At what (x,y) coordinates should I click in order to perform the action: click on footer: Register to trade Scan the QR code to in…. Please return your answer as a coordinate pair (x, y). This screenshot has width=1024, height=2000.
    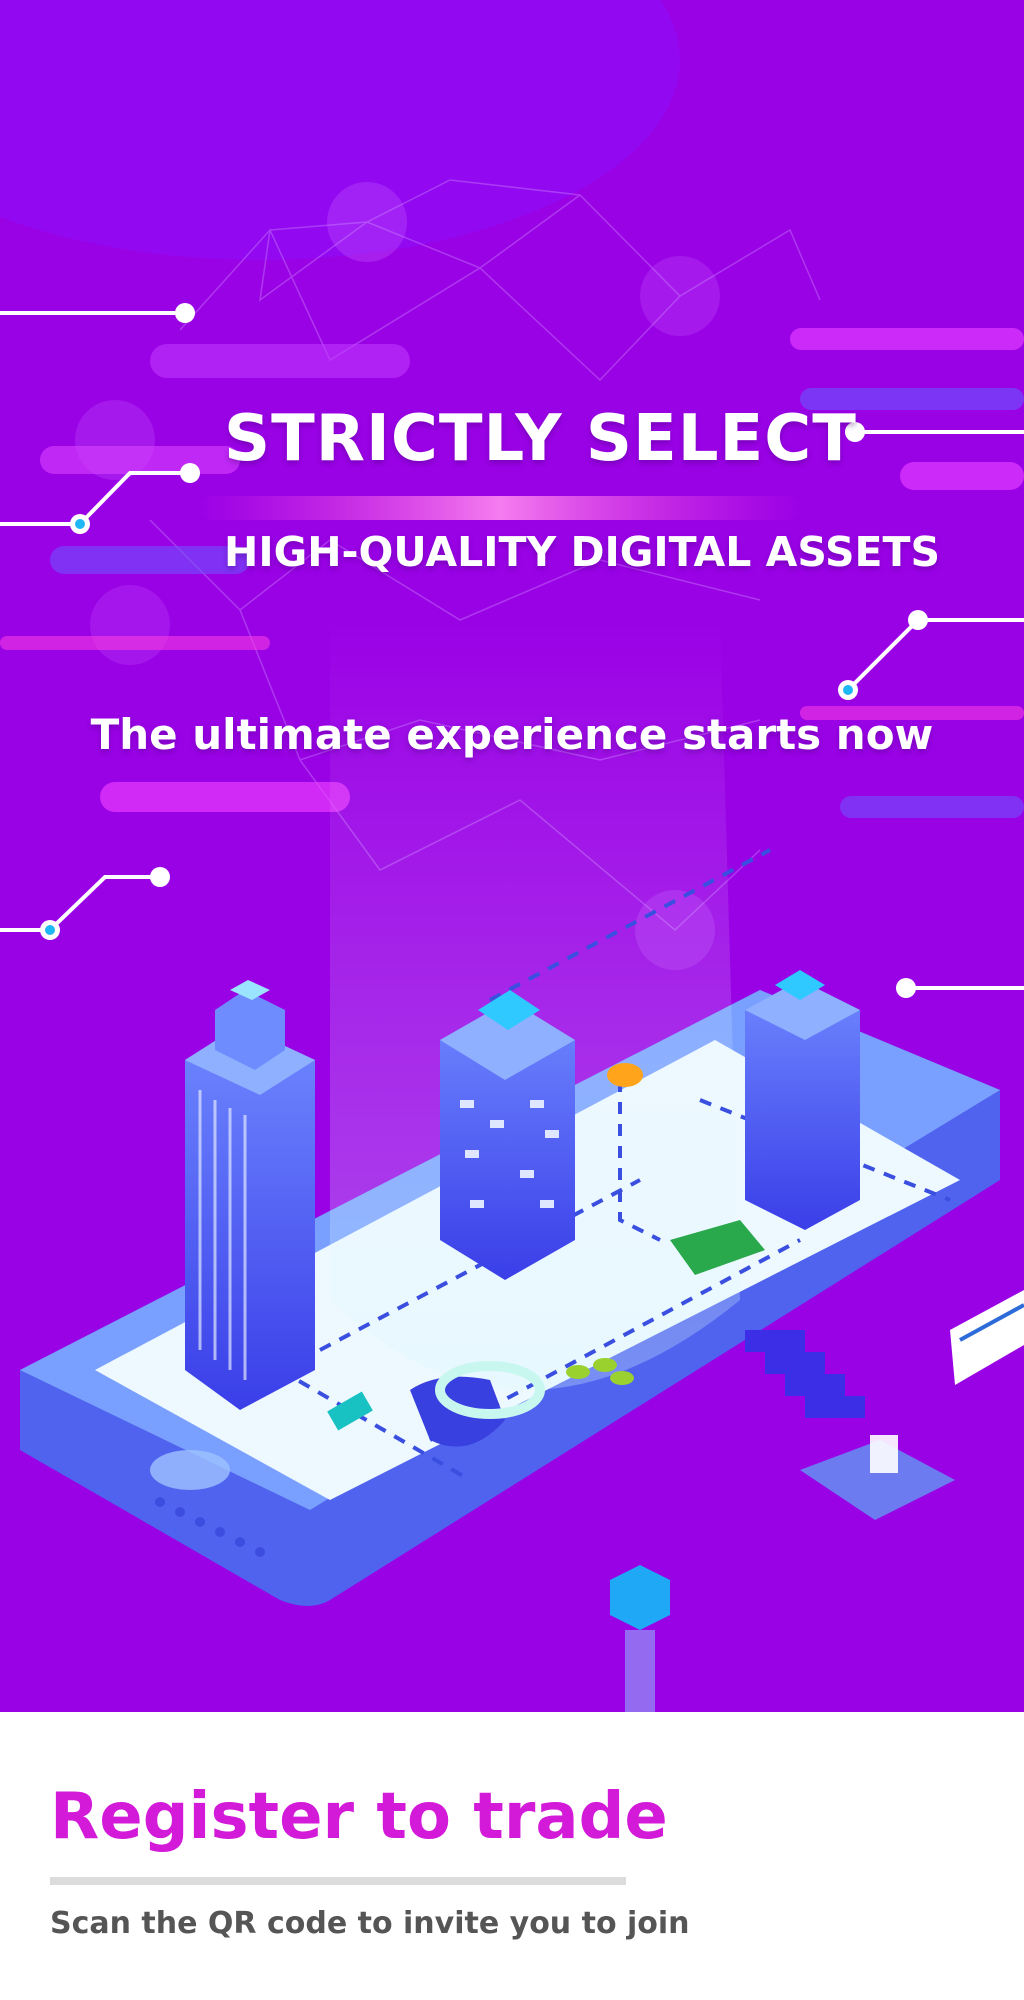
    Looking at the image, I should click on (512, 1856).